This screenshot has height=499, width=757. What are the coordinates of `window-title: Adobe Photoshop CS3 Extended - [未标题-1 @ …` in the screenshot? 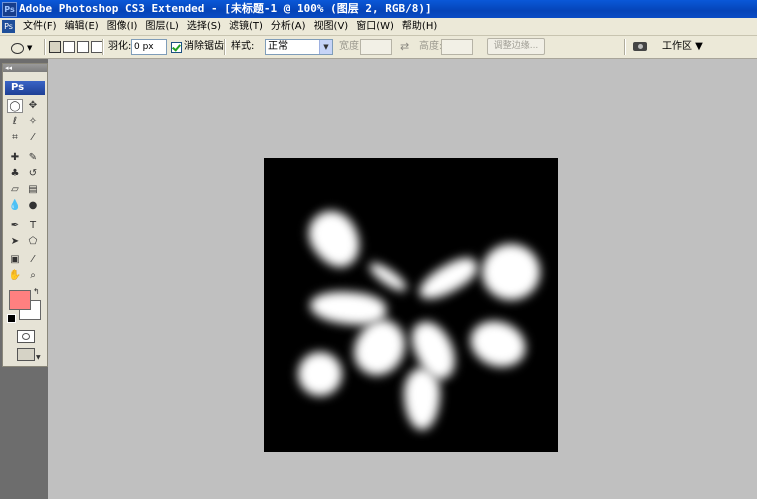 It's located at (225, 8).